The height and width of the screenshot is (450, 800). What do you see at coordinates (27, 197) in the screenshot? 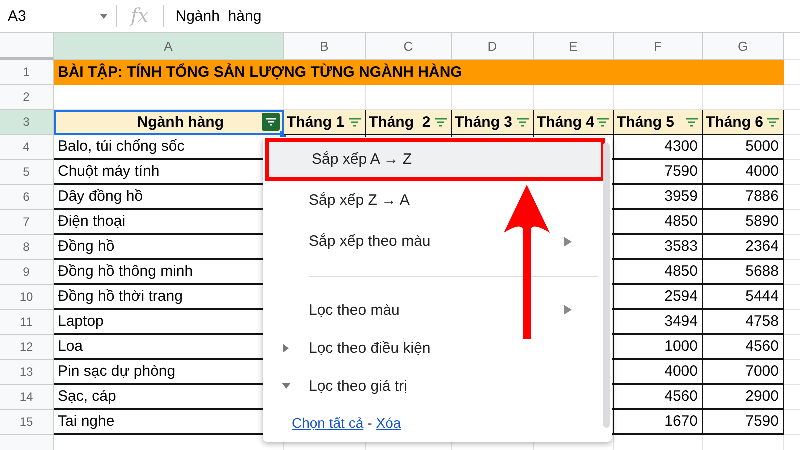
I see `row-header: 6` at bounding box center [27, 197].